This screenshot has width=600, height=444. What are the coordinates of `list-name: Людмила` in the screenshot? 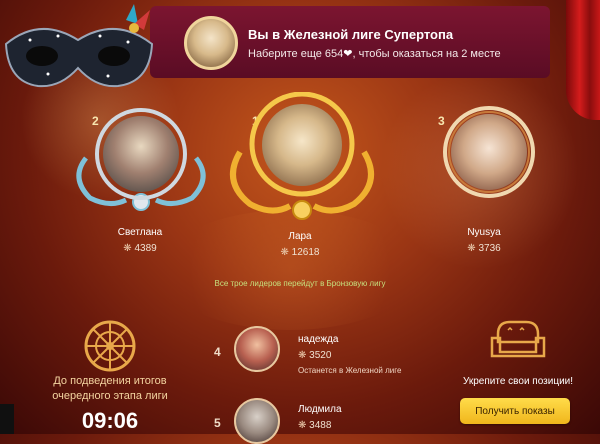 It's located at (320, 409).